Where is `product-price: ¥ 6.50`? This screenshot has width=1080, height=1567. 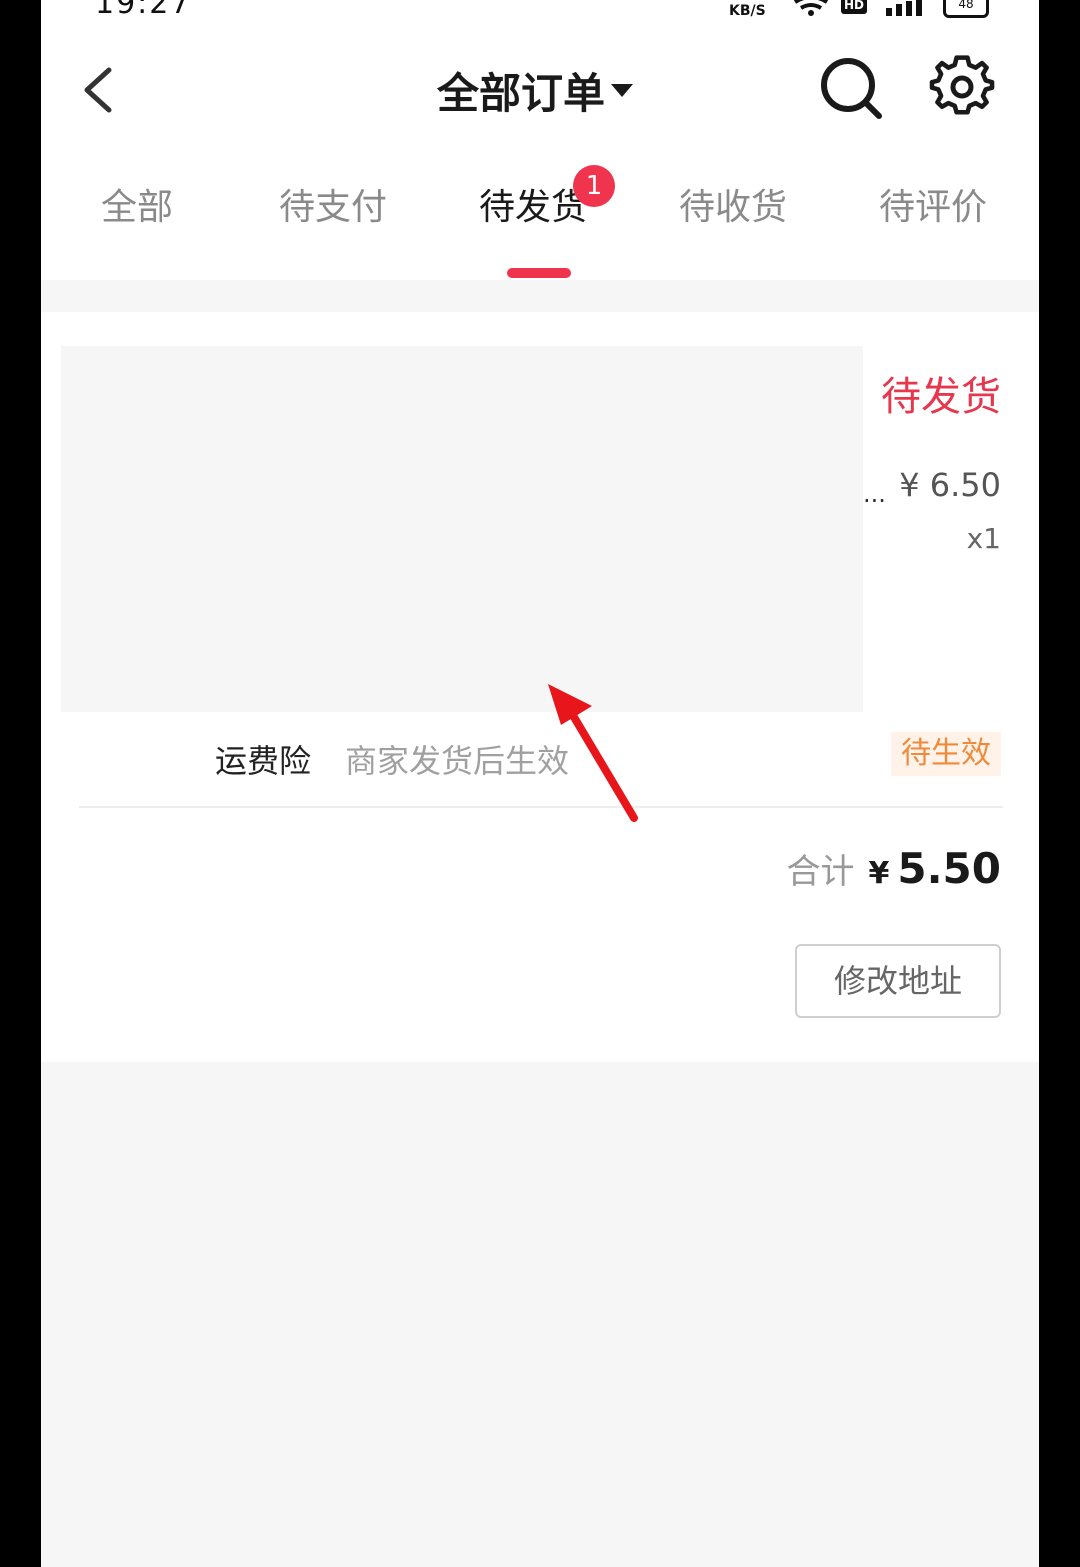
product-price: ¥ 6.50 is located at coordinates (950, 485).